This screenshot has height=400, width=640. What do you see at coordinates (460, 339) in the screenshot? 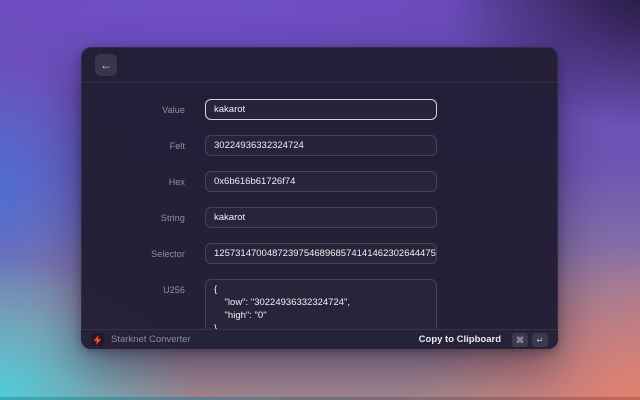
I see `copy-to-clipboard-button: Copy to Clipboard` at bounding box center [460, 339].